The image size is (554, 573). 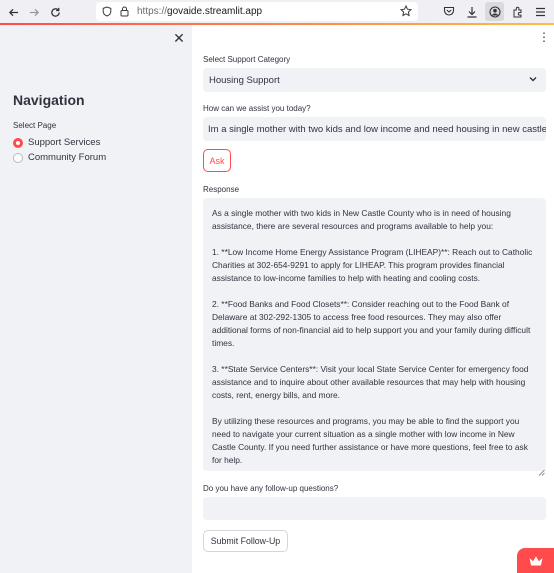 I want to click on followup-input, so click(x=374, y=508).